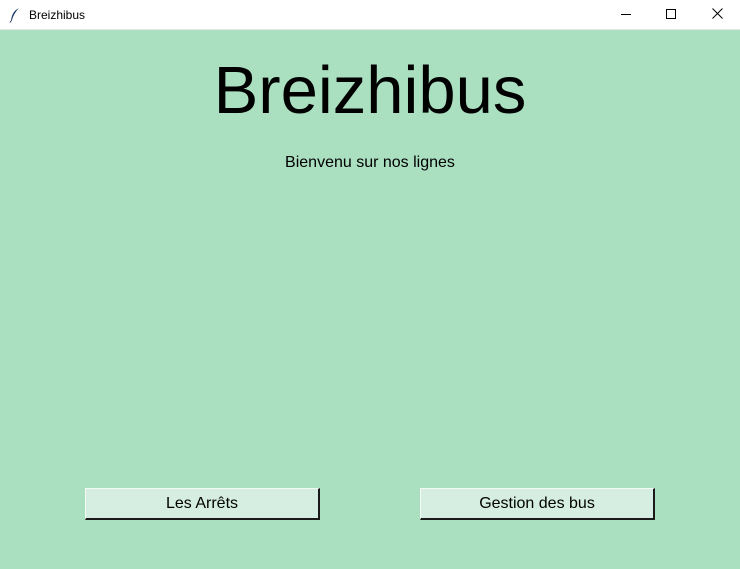 The height and width of the screenshot is (569, 740). What do you see at coordinates (537, 504) in the screenshot?
I see `bus-management-button: Gestion des bus` at bounding box center [537, 504].